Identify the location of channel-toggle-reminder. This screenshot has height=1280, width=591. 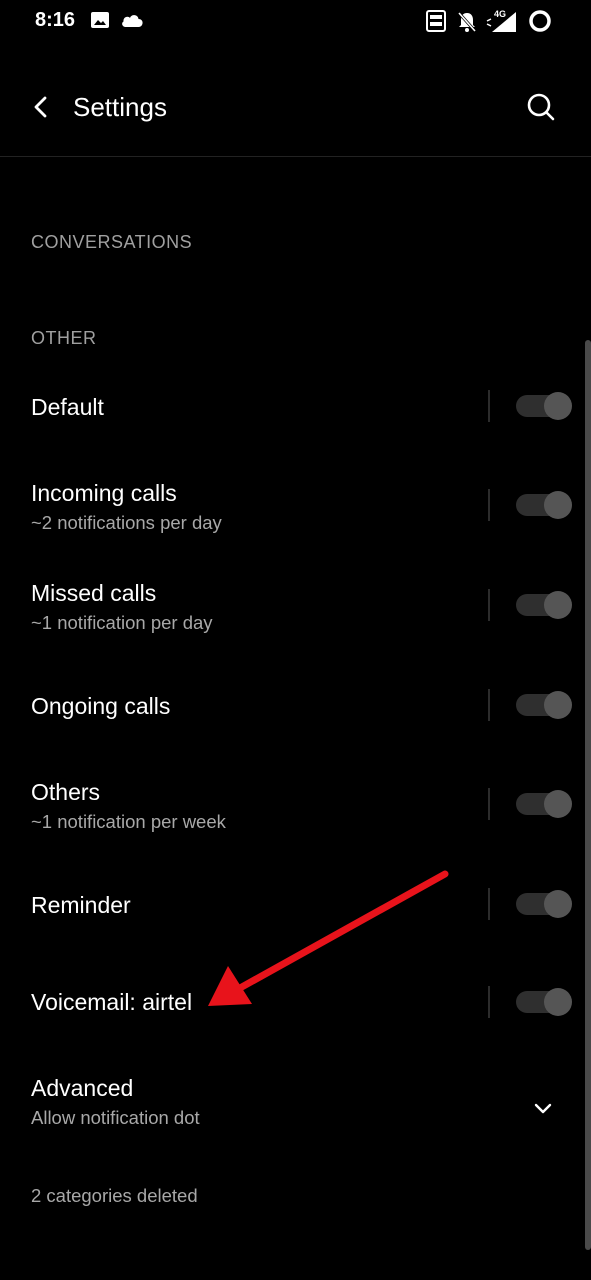
(544, 904).